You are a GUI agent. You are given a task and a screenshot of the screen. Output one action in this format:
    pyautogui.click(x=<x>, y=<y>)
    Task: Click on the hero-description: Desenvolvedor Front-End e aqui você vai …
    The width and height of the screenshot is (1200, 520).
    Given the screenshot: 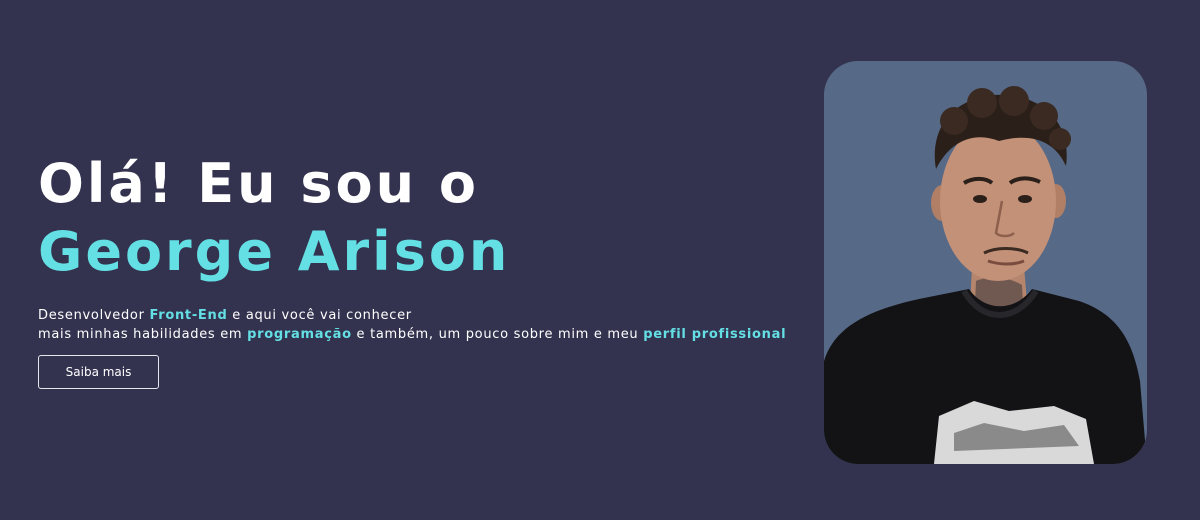 What is the action you would take?
    pyautogui.click(x=423, y=325)
    